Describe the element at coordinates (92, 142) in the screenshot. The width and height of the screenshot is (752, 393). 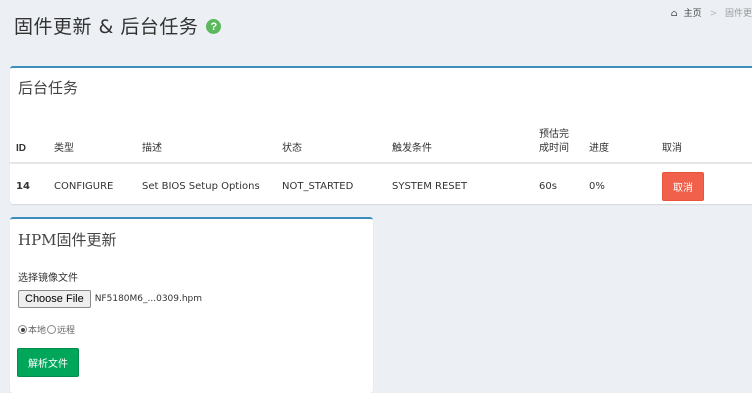
I see `column-header-type: 类型` at that location.